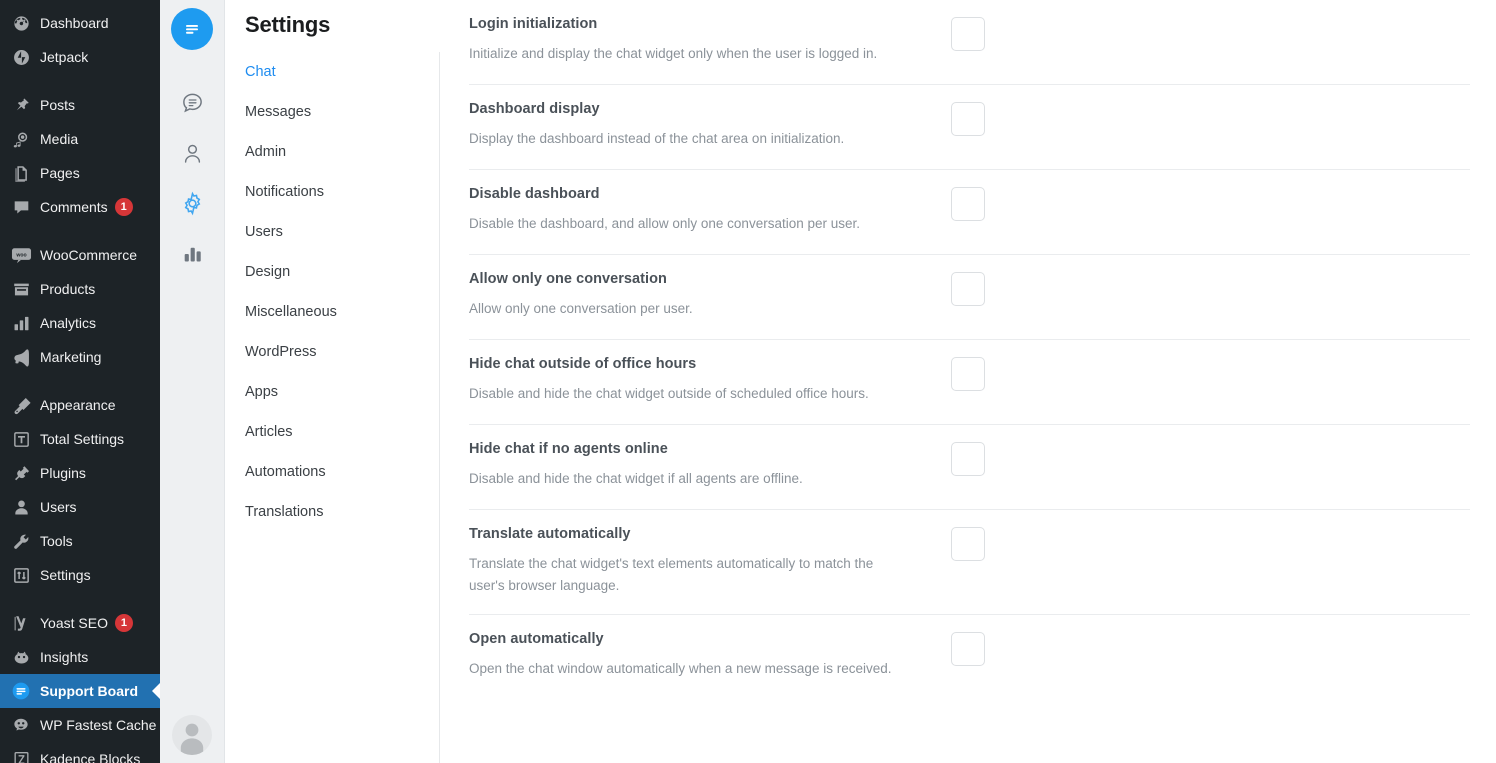 This screenshot has height=763, width=1496. Describe the element at coordinates (21, 541) in the screenshot. I see `wrench-icon` at that location.